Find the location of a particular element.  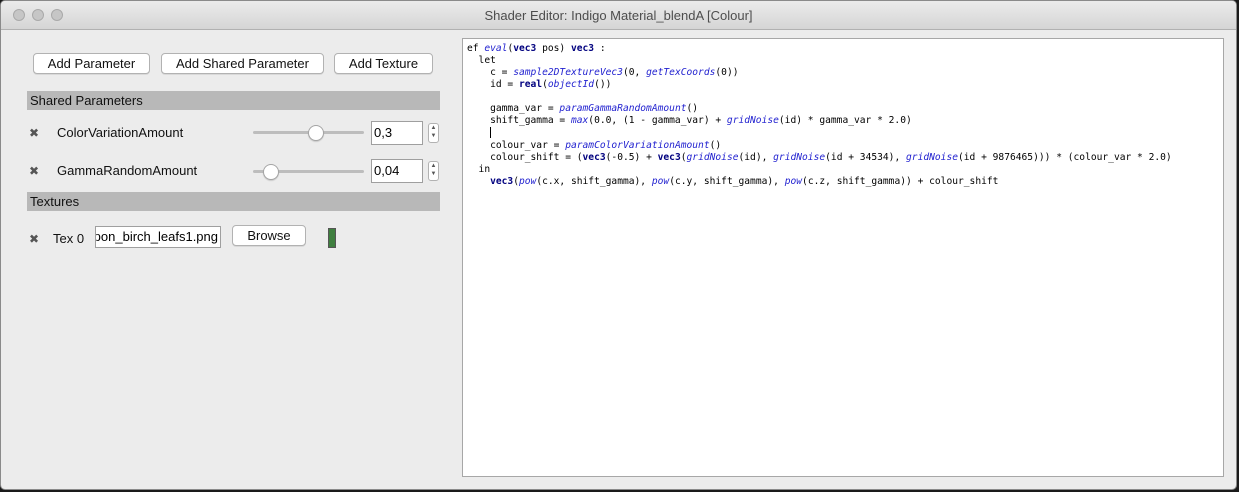

add-texture-button: Add Texture is located at coordinates (383, 63).